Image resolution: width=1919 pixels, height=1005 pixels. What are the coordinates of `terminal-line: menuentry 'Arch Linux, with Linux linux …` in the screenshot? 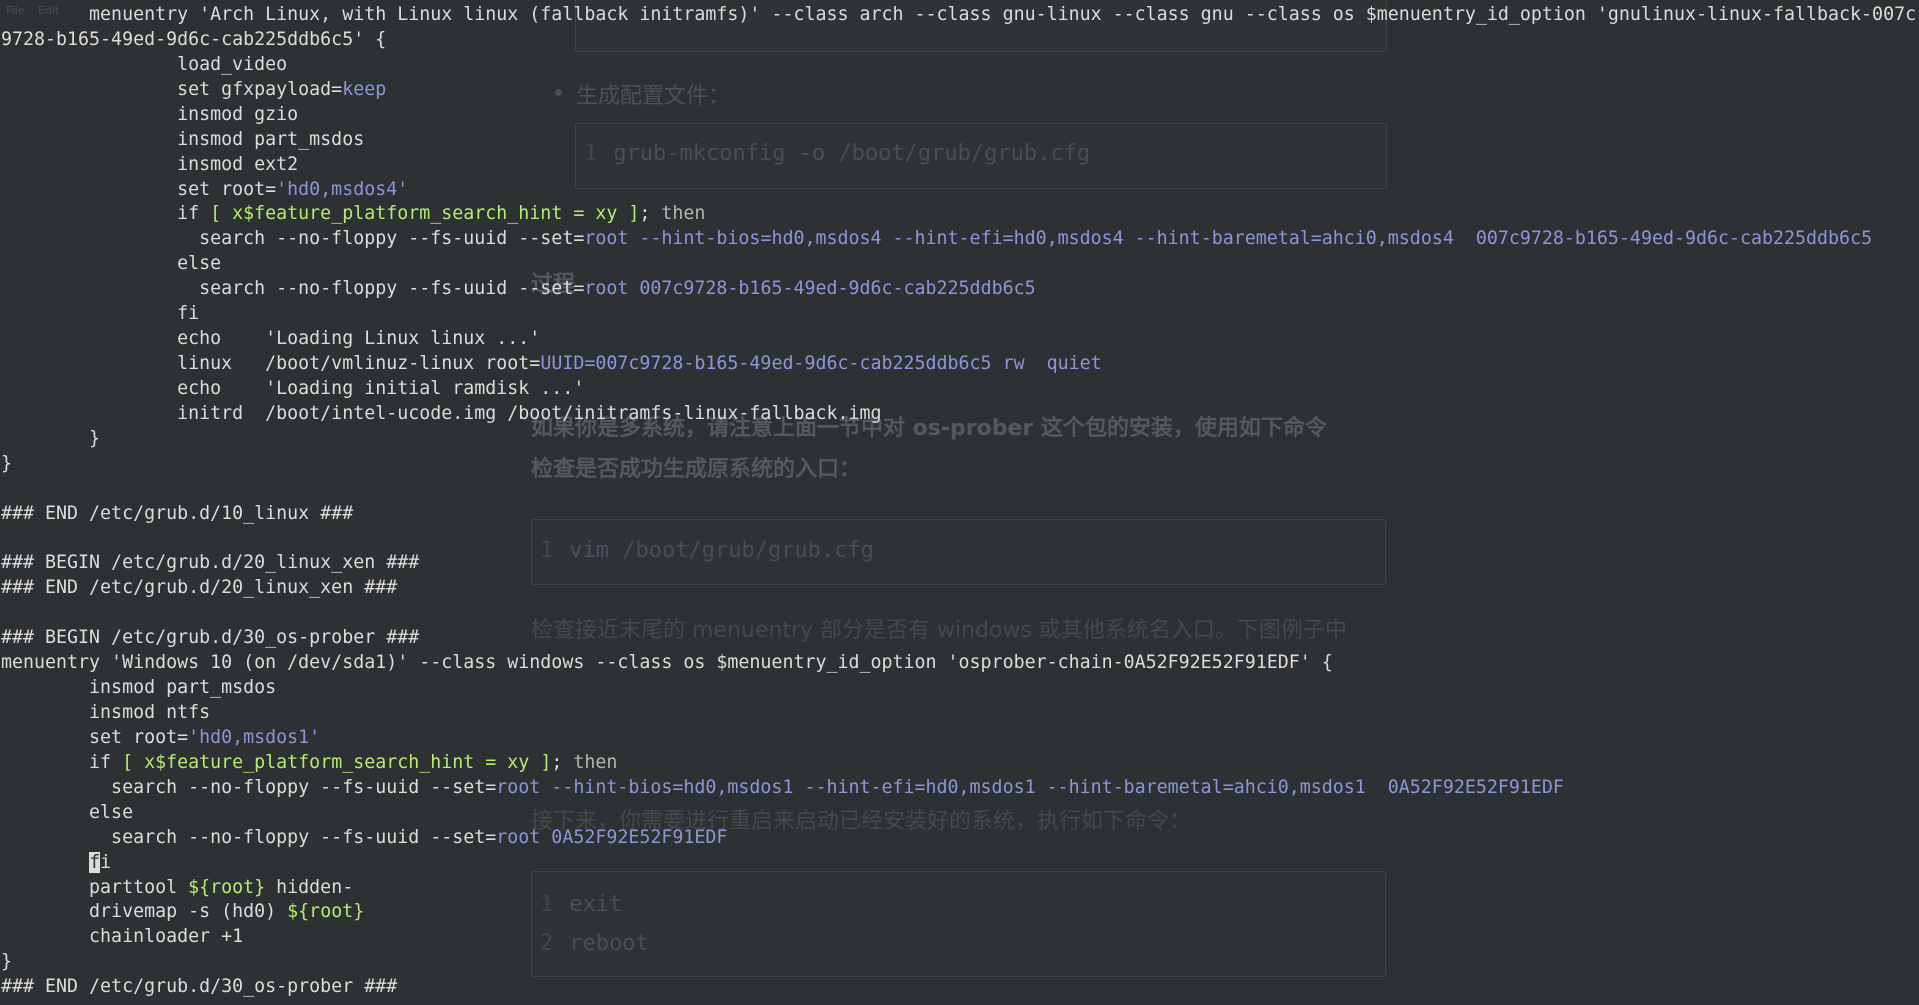 It's located at (958, 15).